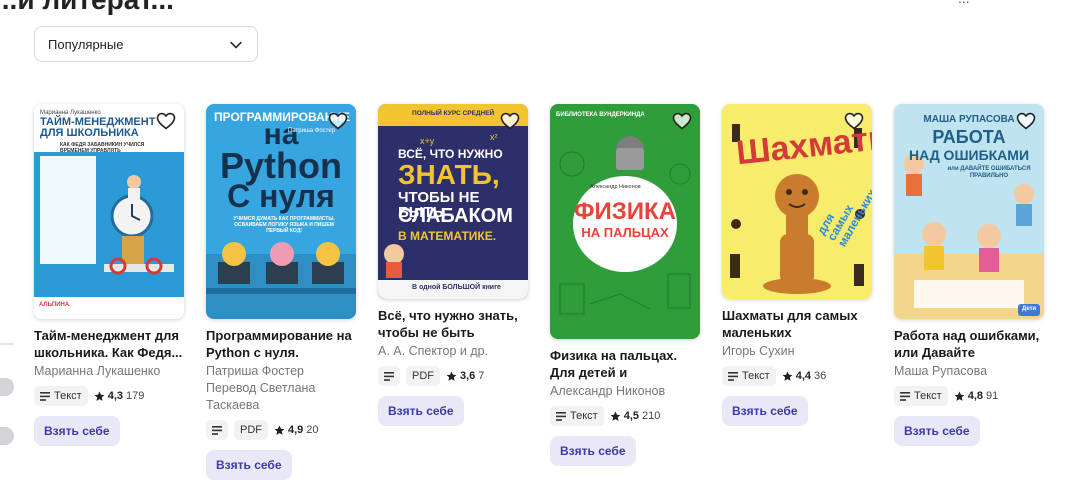 The height and width of the screenshot is (494, 1090). Describe the element at coordinates (600, 115) in the screenshot. I see `cover-top-text: БИБЛИОТЕКА ВУНДЕРКИНДА` at that location.